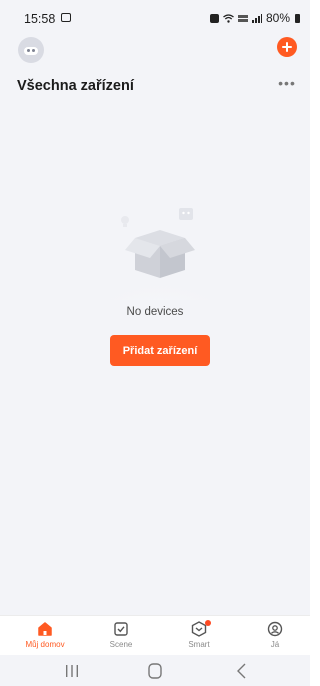  I want to click on scene-icon, so click(121, 629).